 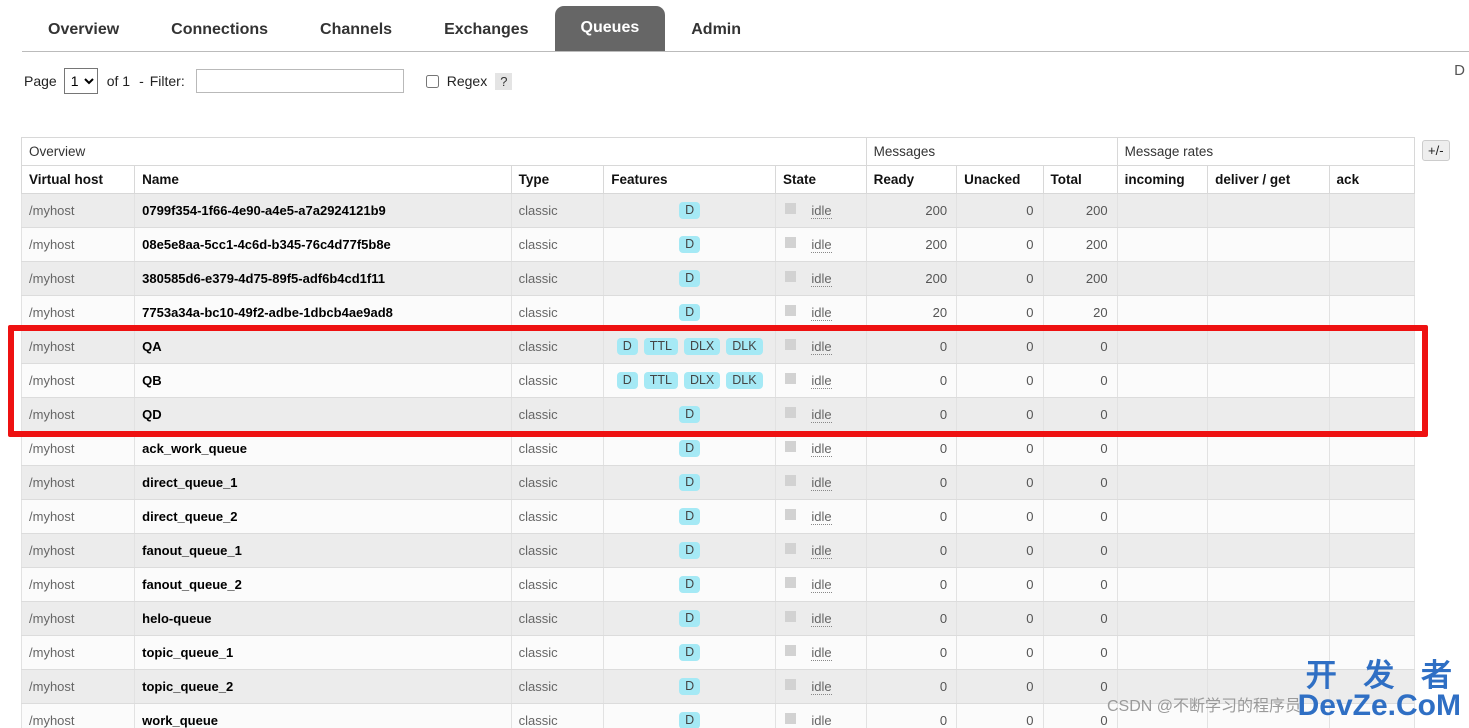 What do you see at coordinates (1268, 179) in the screenshot?
I see `column-header-deliver-get: deliver / get` at bounding box center [1268, 179].